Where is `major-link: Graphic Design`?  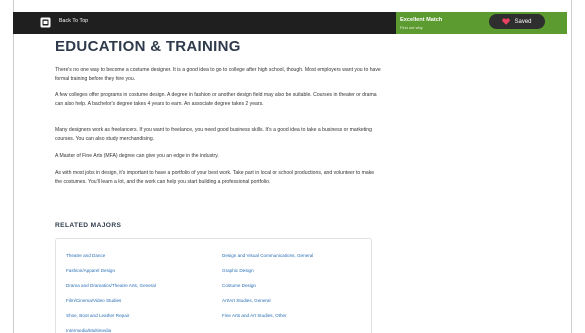 major-link: Graphic Design is located at coordinates (238, 270).